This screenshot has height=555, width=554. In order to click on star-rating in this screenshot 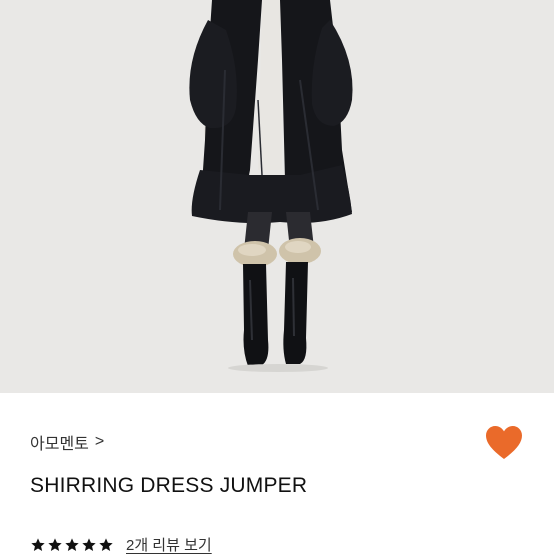, I will do `click(72, 545)`.